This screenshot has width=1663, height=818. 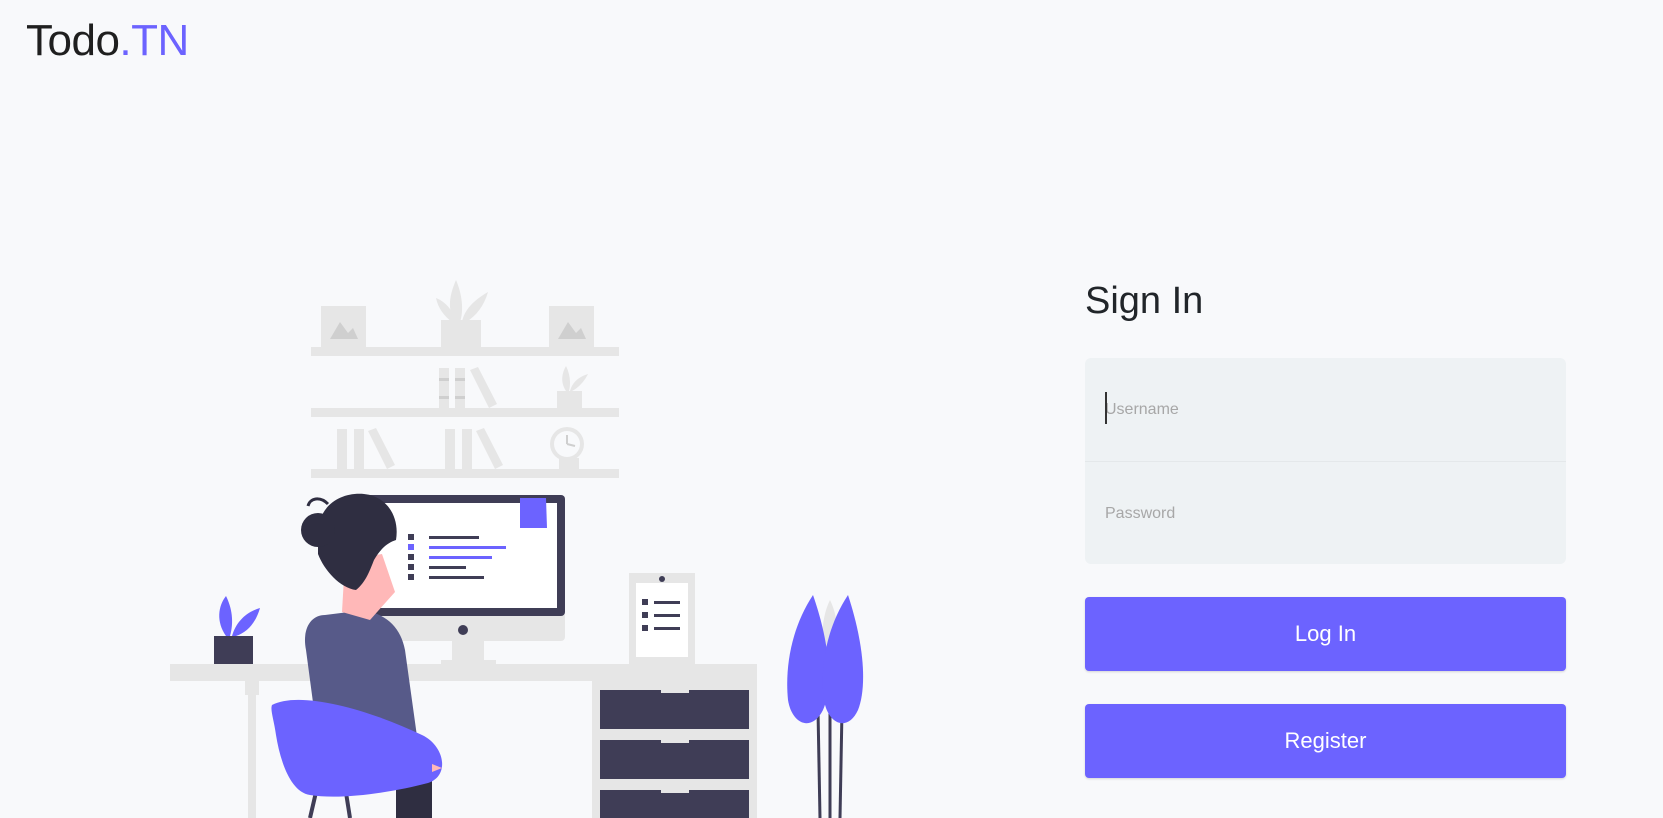 I want to click on app-header: Todo.TN, so click(x=831, y=45).